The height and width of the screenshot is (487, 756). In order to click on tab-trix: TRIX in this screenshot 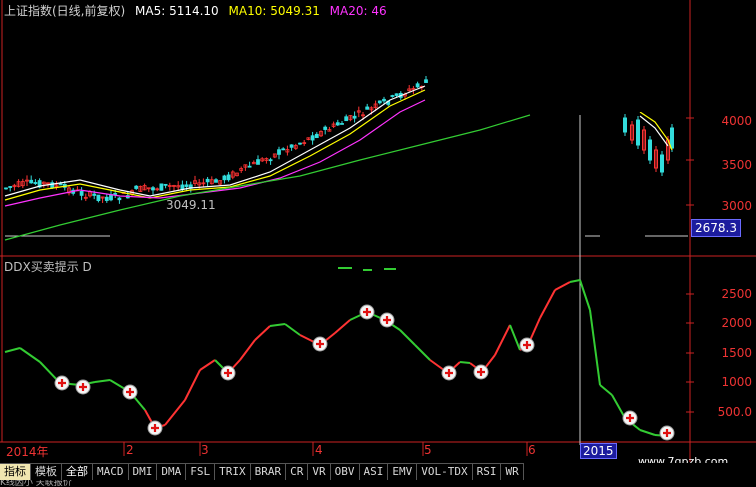, I will do `click(233, 471)`.